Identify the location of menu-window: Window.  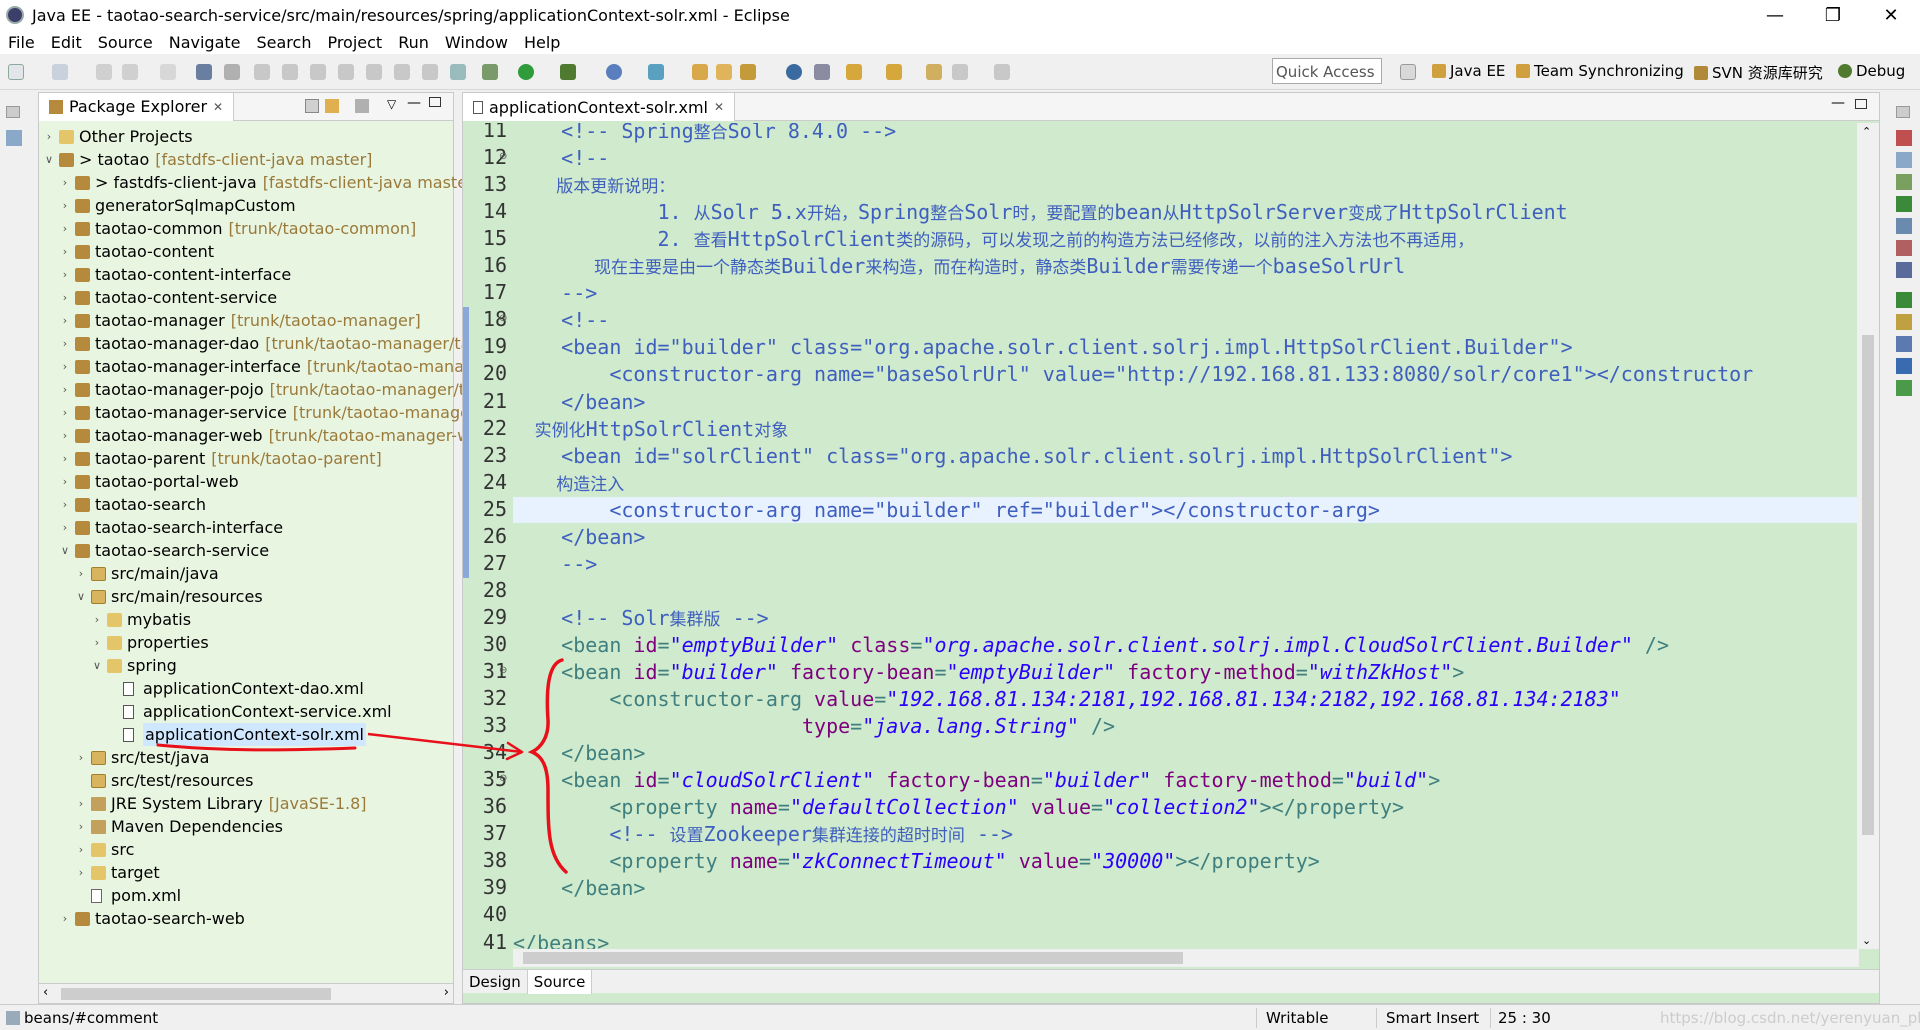
(476, 42).